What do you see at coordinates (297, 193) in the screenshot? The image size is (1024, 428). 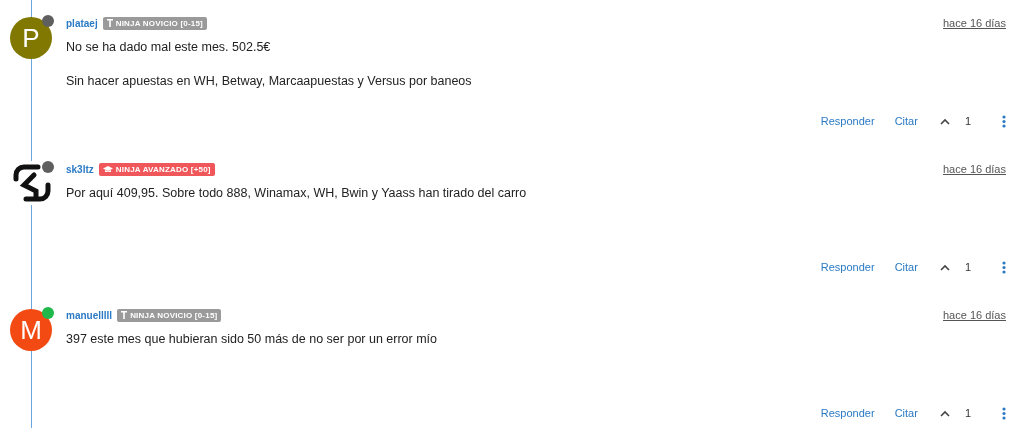 I see `comment-text: Por aquí 409,95. Sobre todo 888, Winamax, WH, Bwin y Yaass han tirado del carro` at bounding box center [297, 193].